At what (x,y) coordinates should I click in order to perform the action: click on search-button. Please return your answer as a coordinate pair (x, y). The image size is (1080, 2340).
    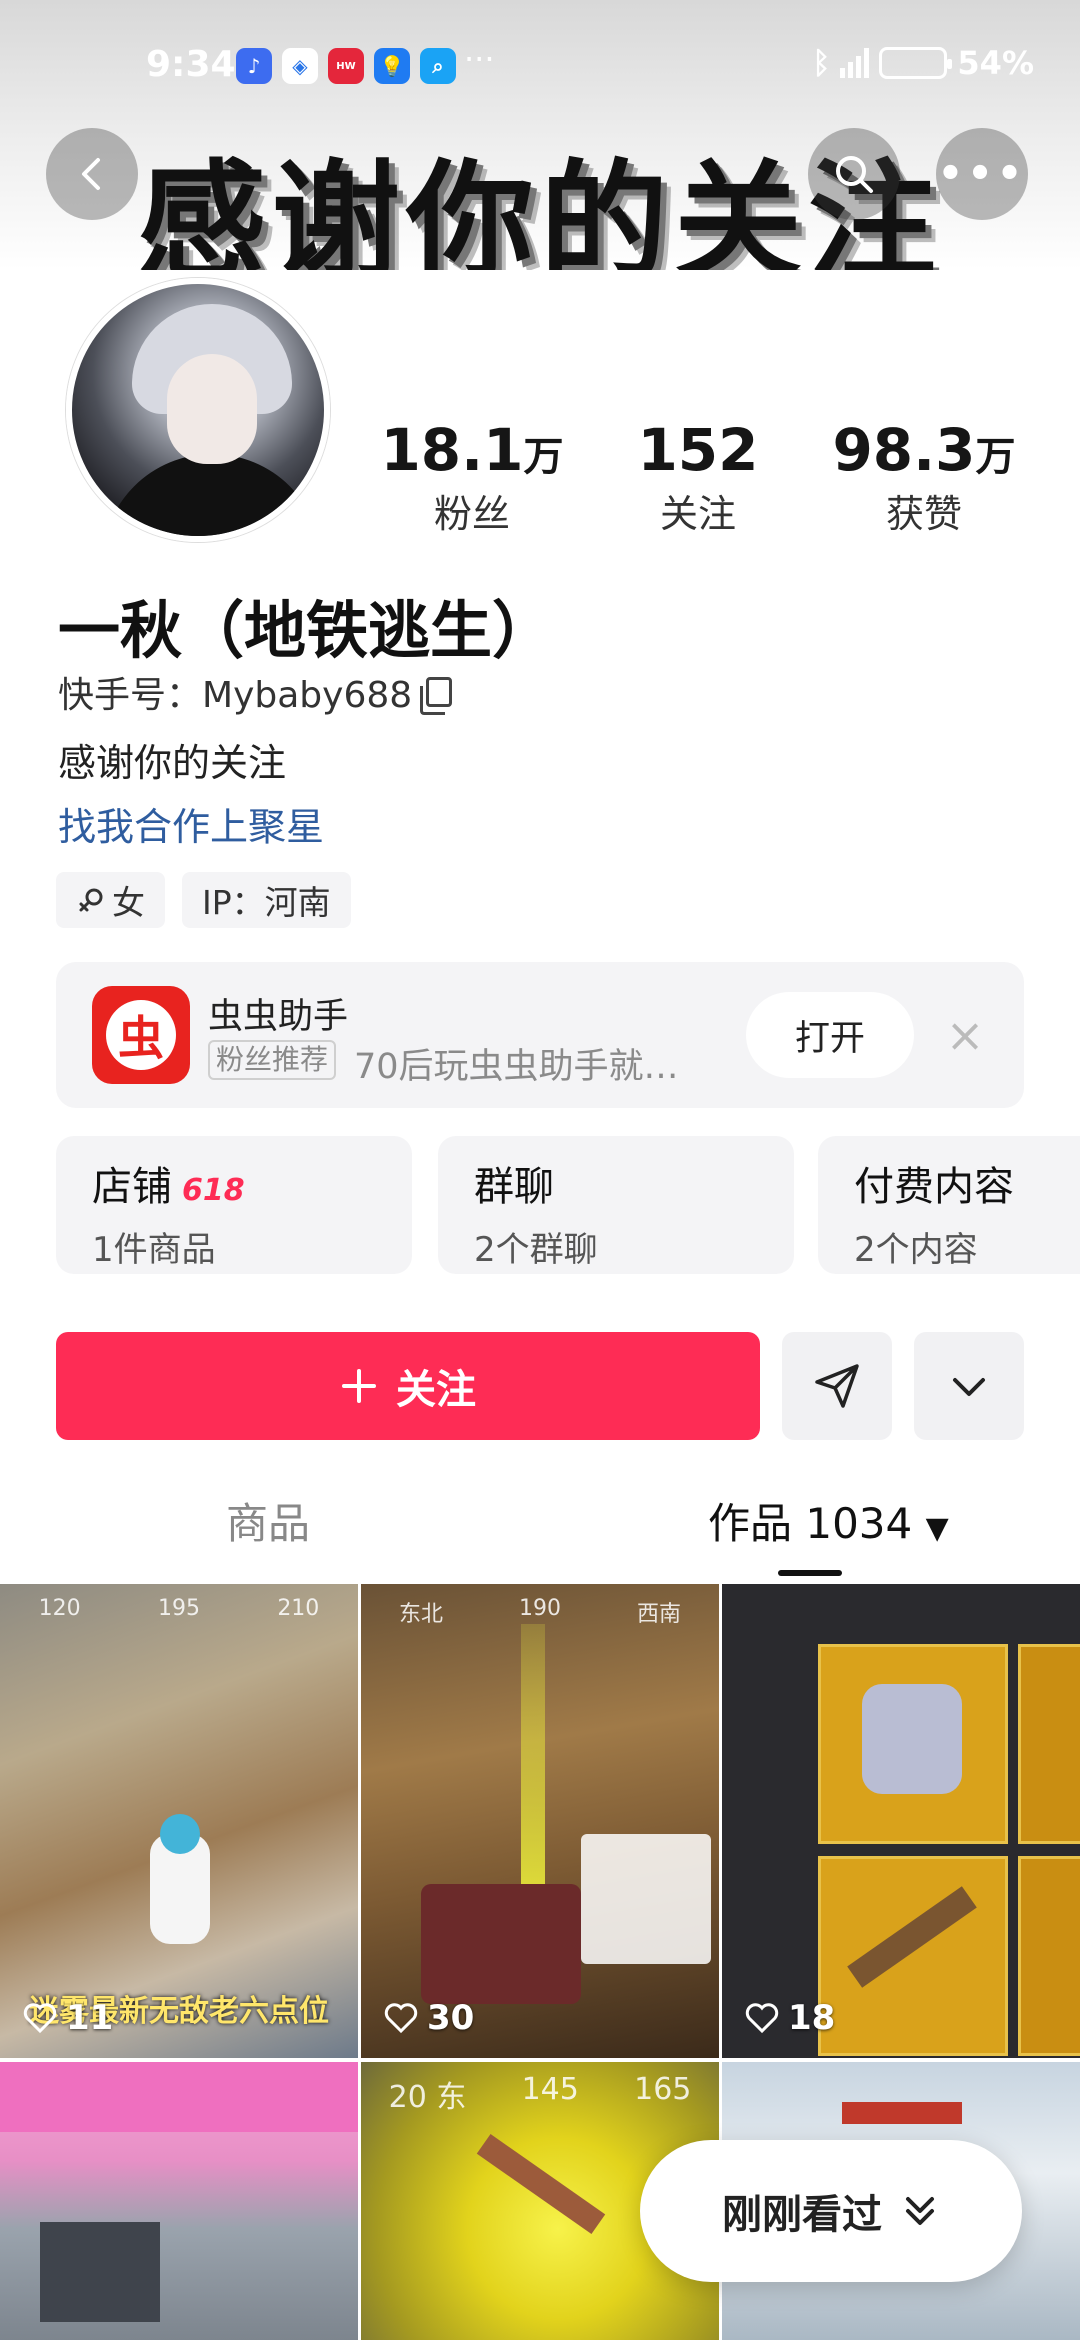
    Looking at the image, I should click on (854, 174).